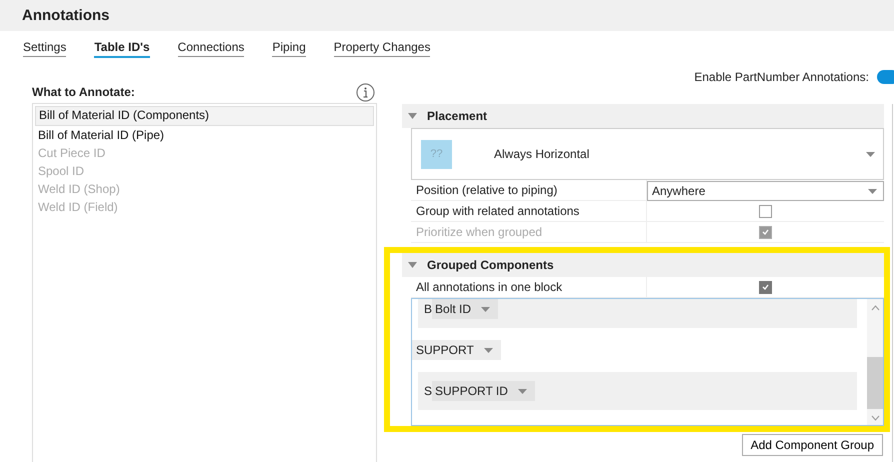 The image size is (894, 462). What do you see at coordinates (529, 211) in the screenshot?
I see `property-label: Group with related annotations` at bounding box center [529, 211].